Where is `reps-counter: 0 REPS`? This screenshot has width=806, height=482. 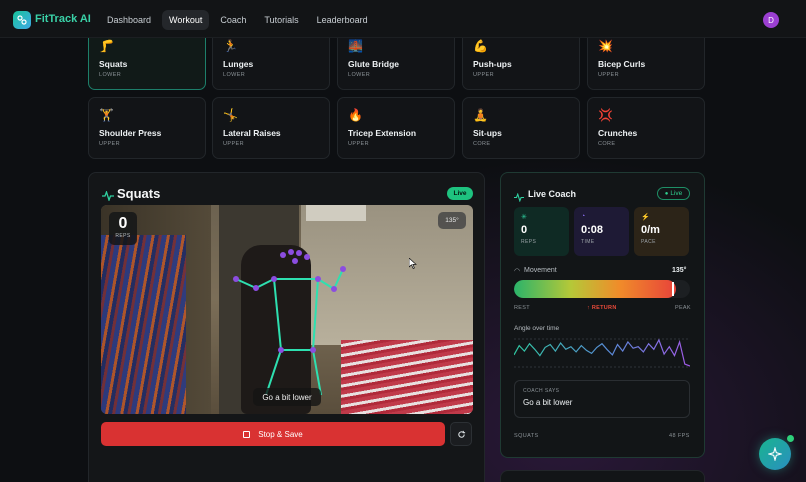 reps-counter: 0 REPS is located at coordinates (123, 228).